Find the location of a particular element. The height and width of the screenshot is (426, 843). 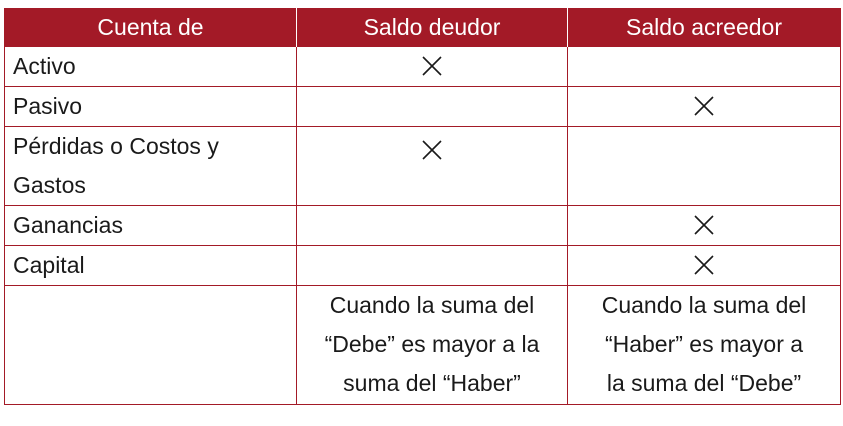

header-cuenta: Cuenta de is located at coordinates (150, 27).